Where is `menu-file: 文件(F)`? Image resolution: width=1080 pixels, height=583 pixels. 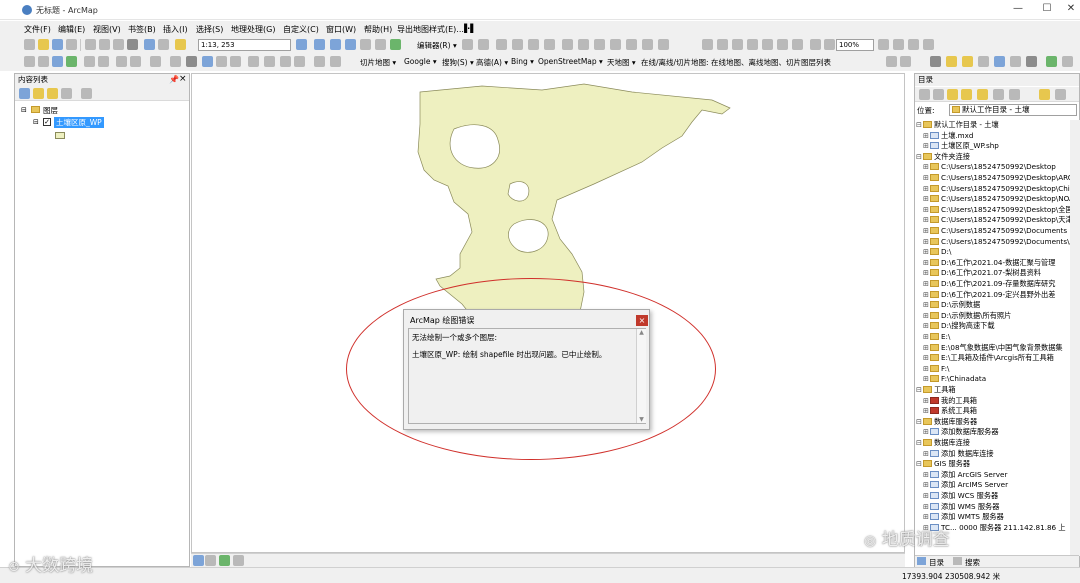 menu-file: 文件(F) is located at coordinates (37, 29).